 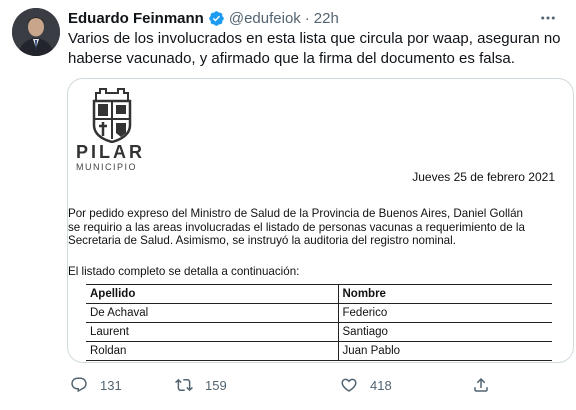 I want to click on avatar-image, so click(x=36, y=32).